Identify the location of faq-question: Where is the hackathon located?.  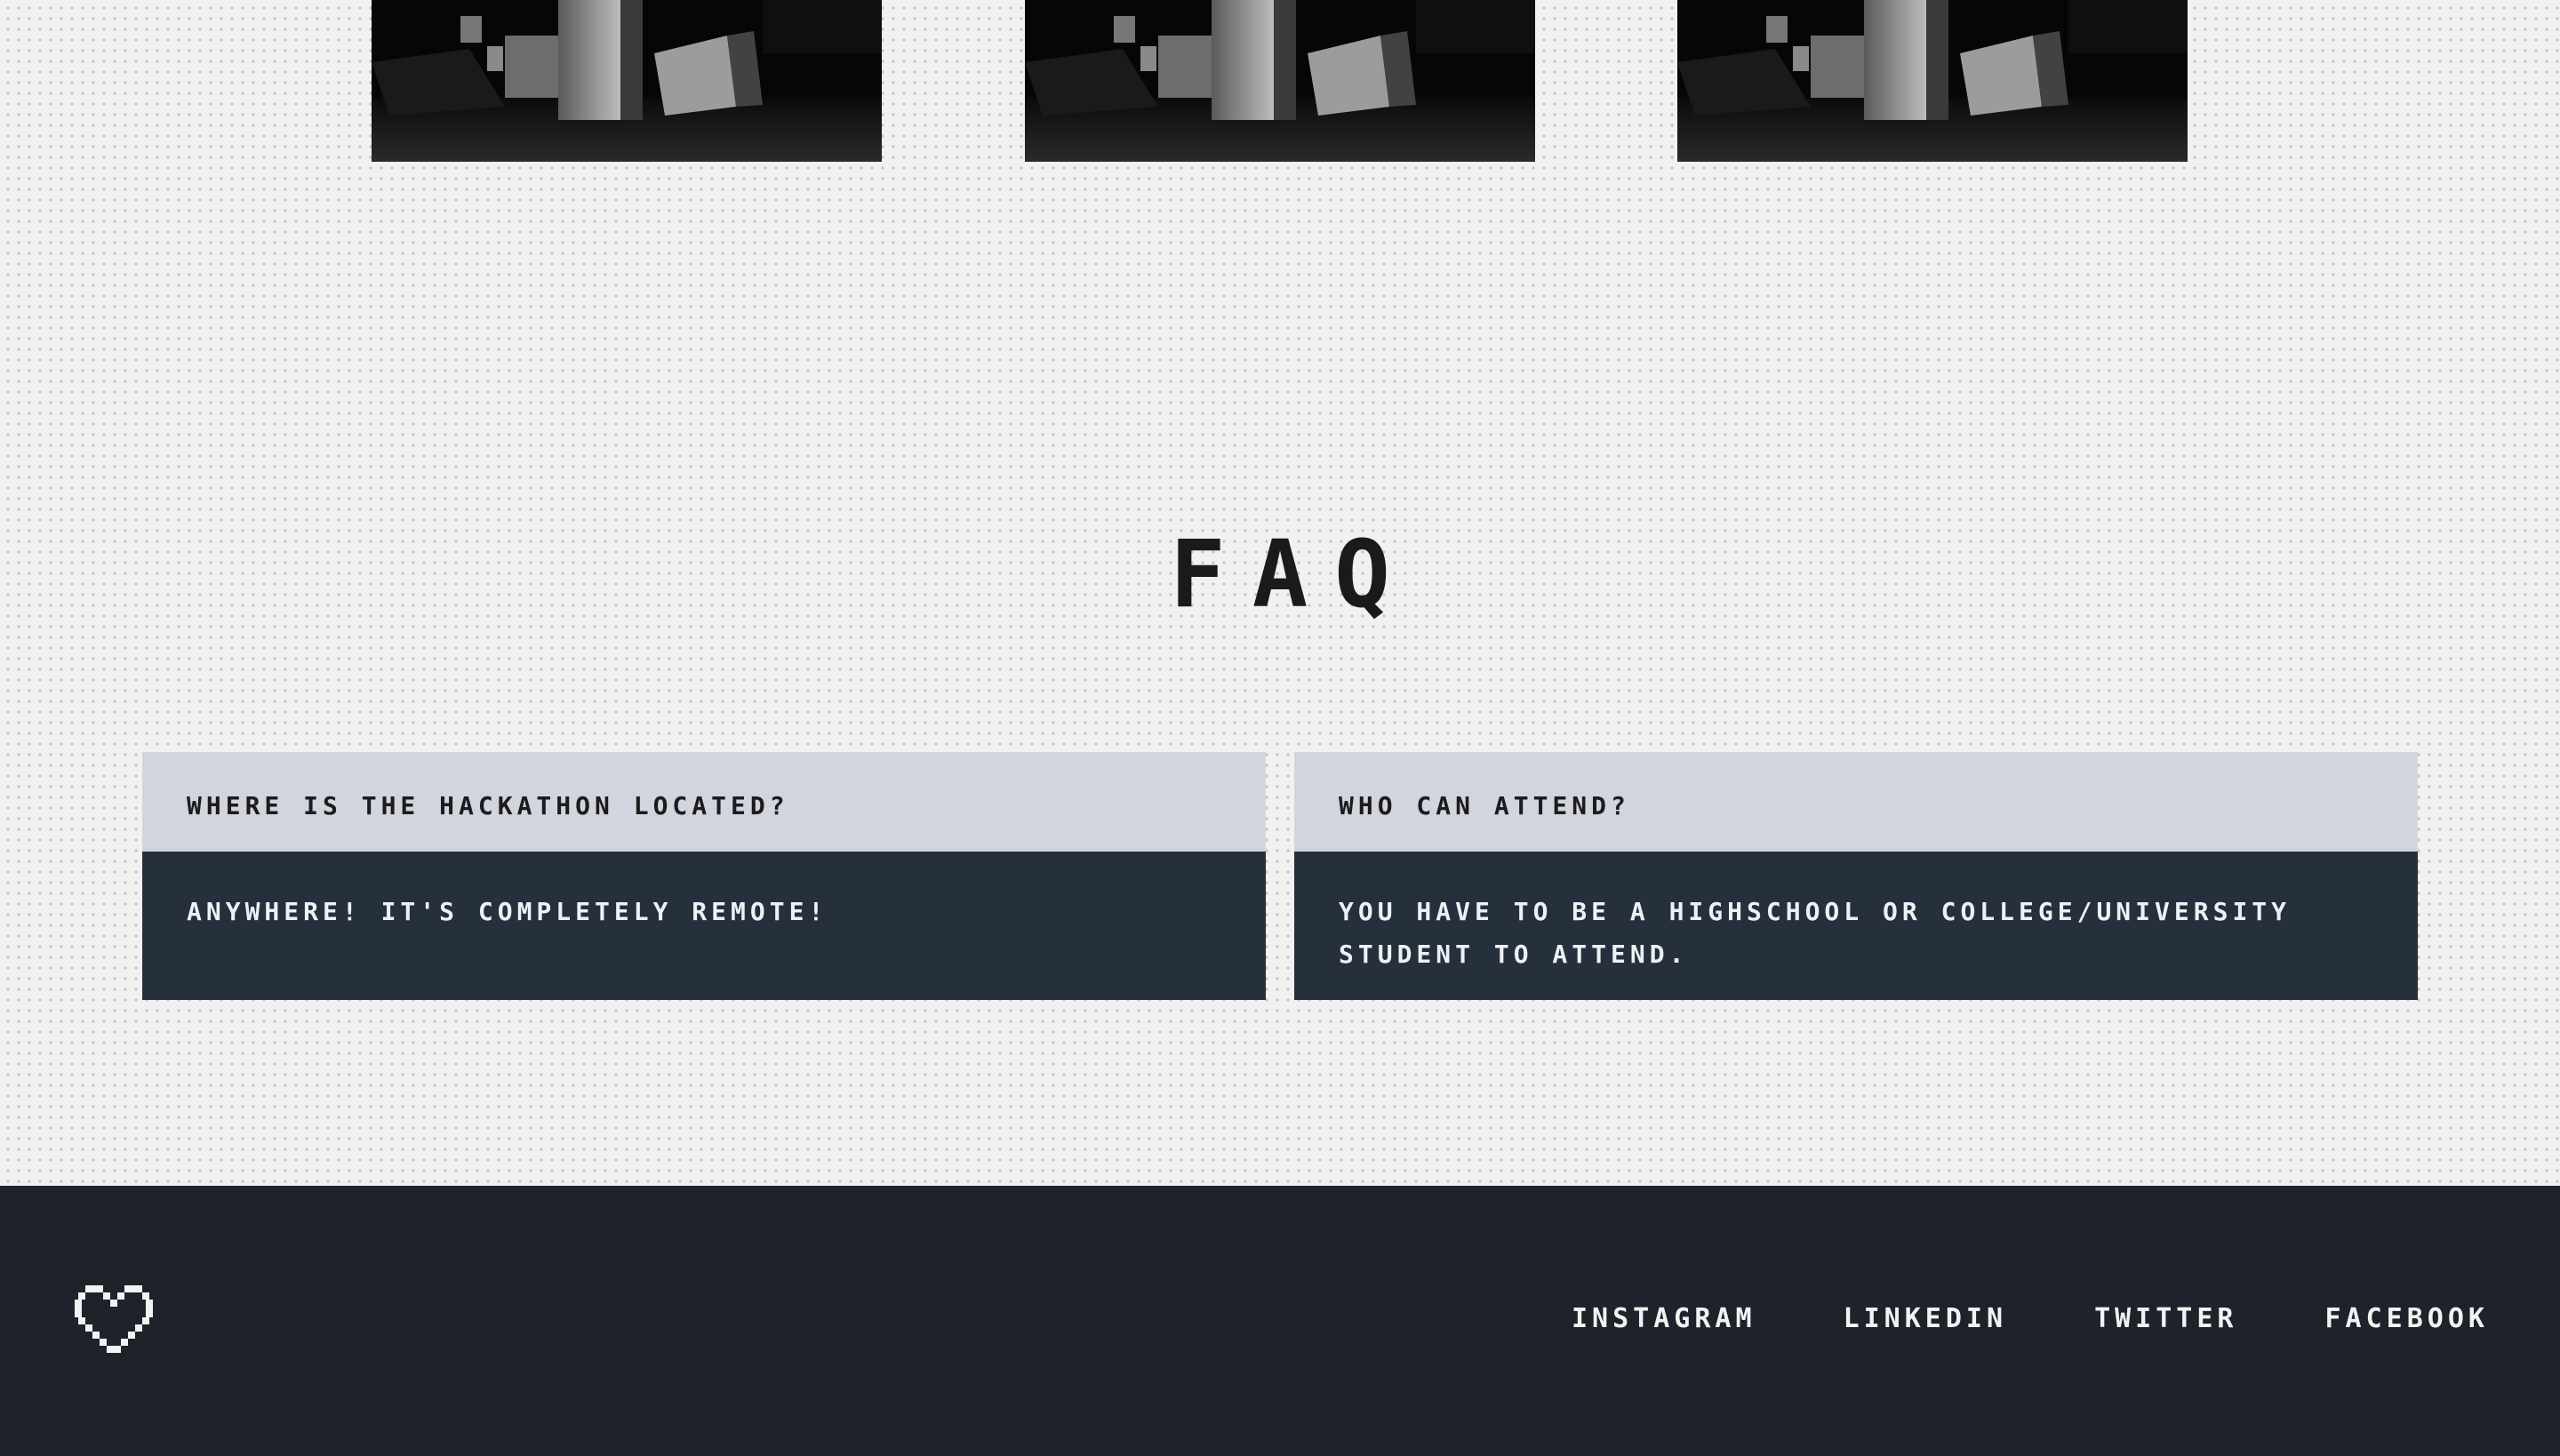
(704, 802).